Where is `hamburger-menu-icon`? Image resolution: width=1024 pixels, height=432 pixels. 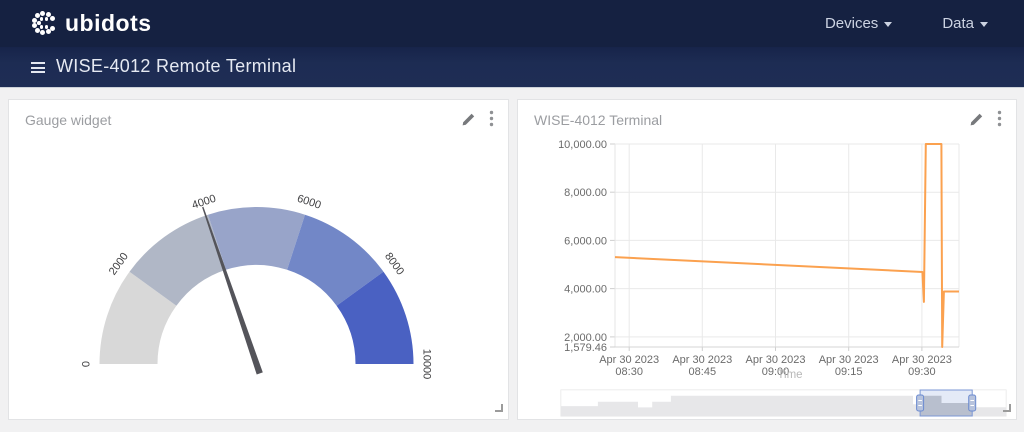 hamburger-menu-icon is located at coordinates (38, 69).